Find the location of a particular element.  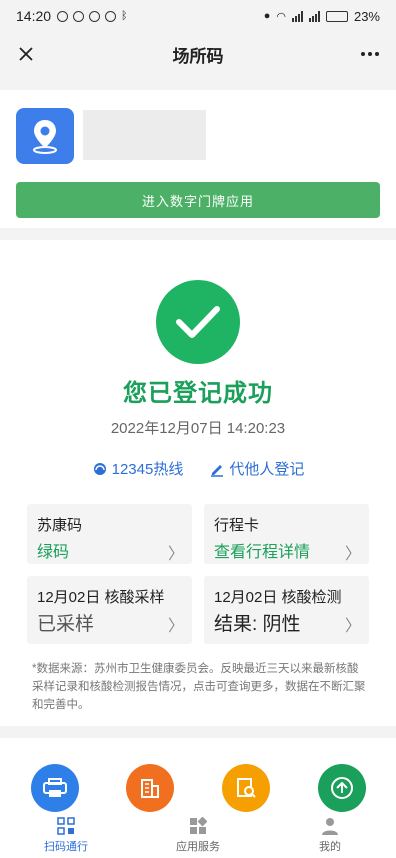

alarm-icon is located at coordinates (111, 16).